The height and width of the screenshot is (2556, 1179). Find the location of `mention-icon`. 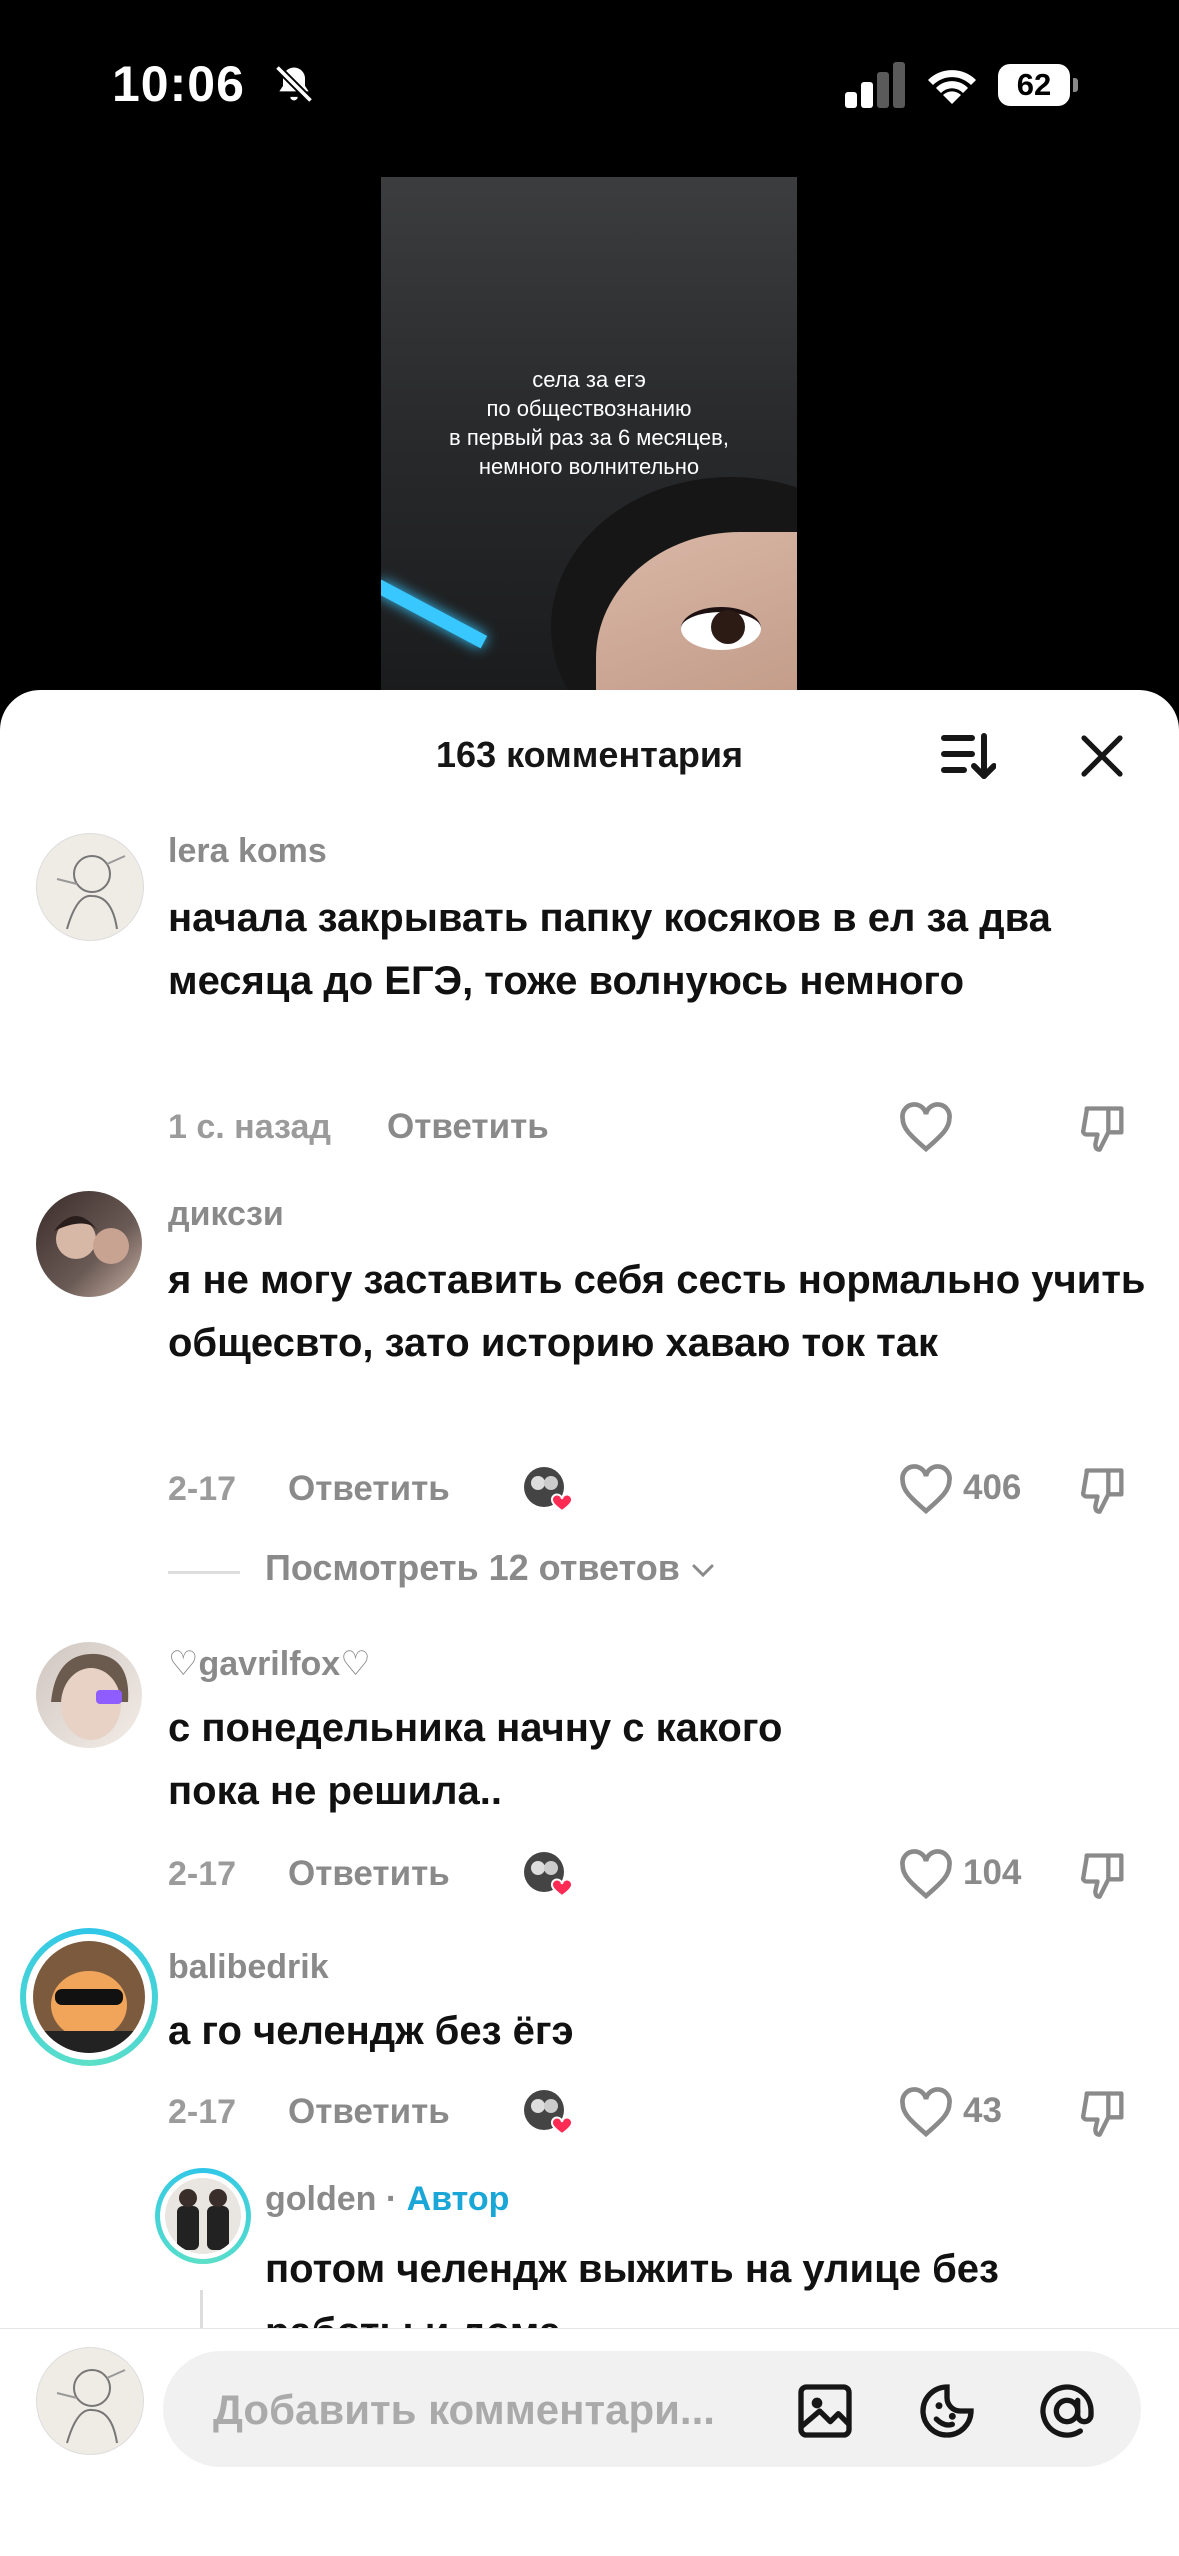

mention-icon is located at coordinates (1067, 2411).